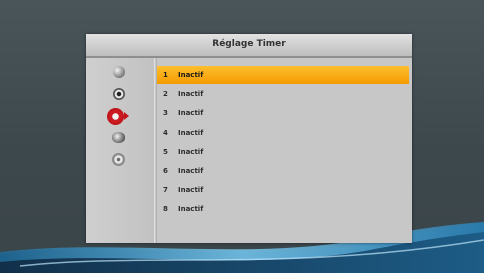 The image size is (484, 273). I want to click on timer-number: 2, so click(165, 94).